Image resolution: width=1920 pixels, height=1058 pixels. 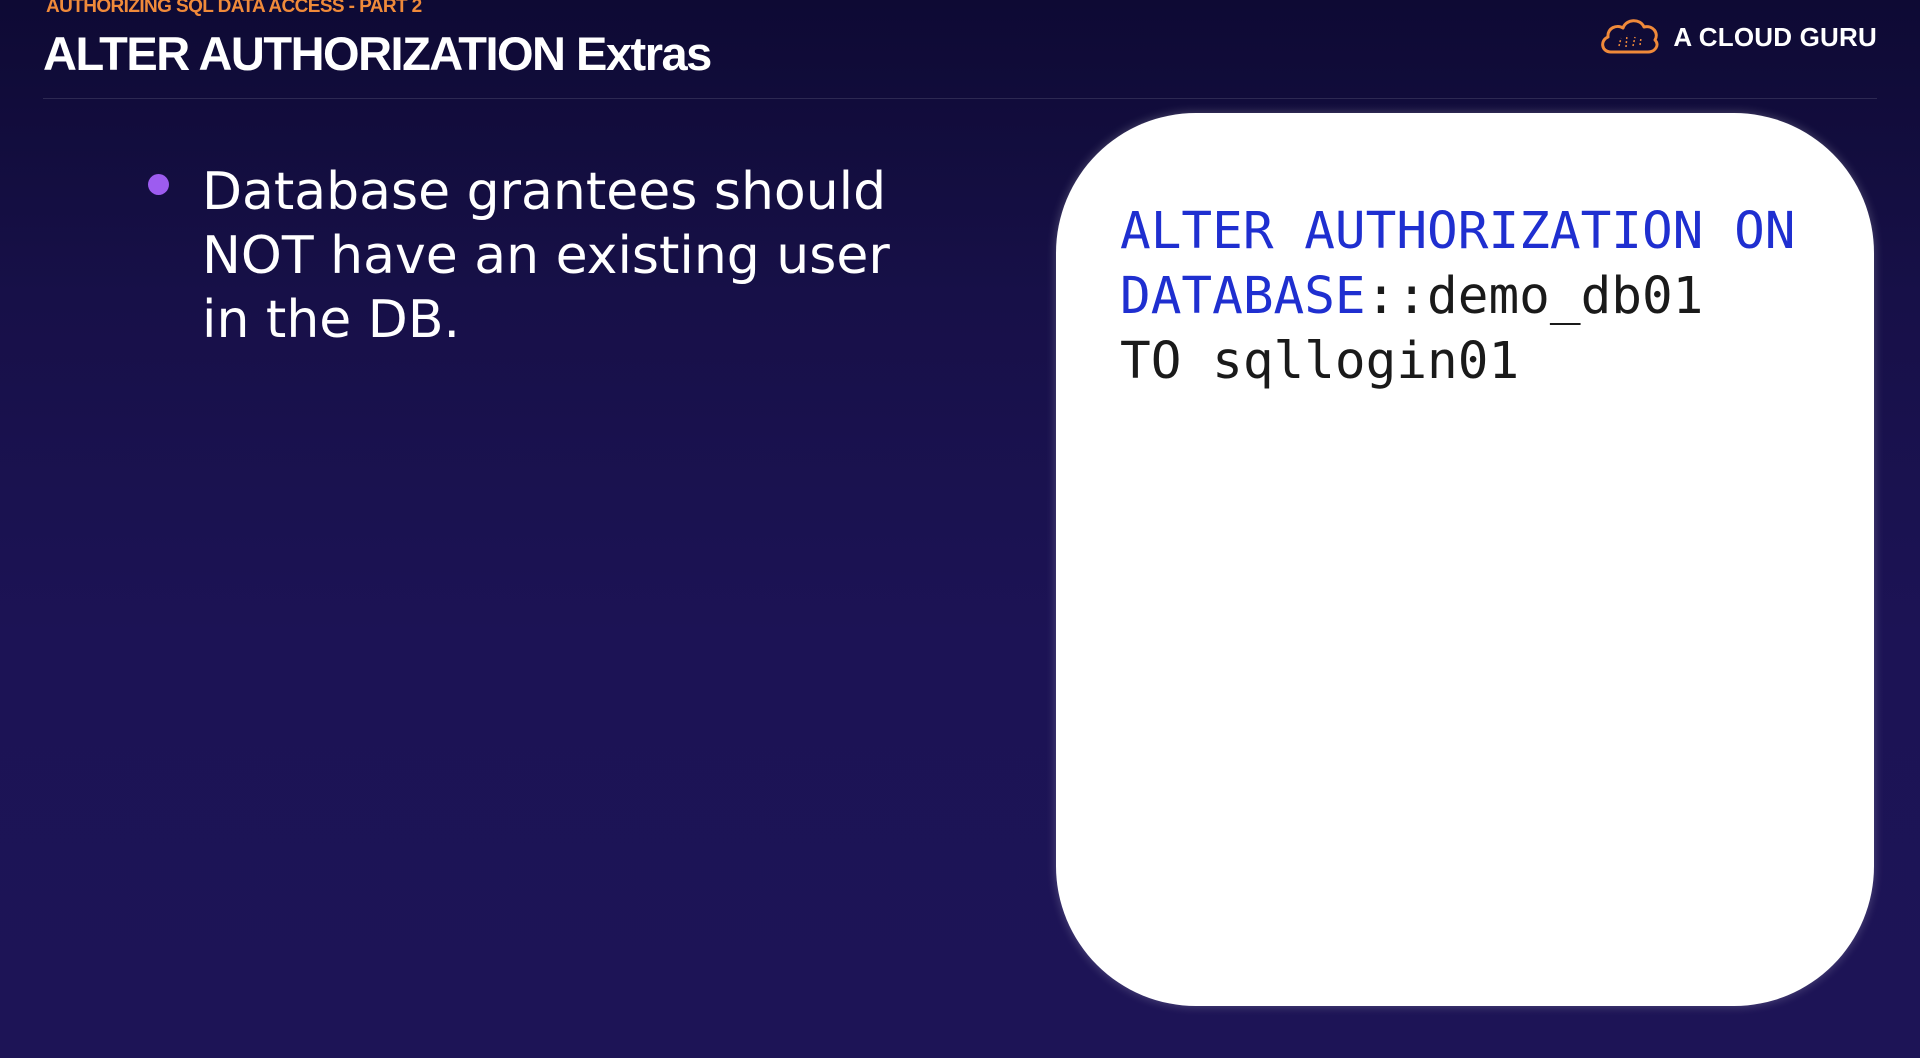 I want to click on bullet-dot-icon, so click(x=158, y=184).